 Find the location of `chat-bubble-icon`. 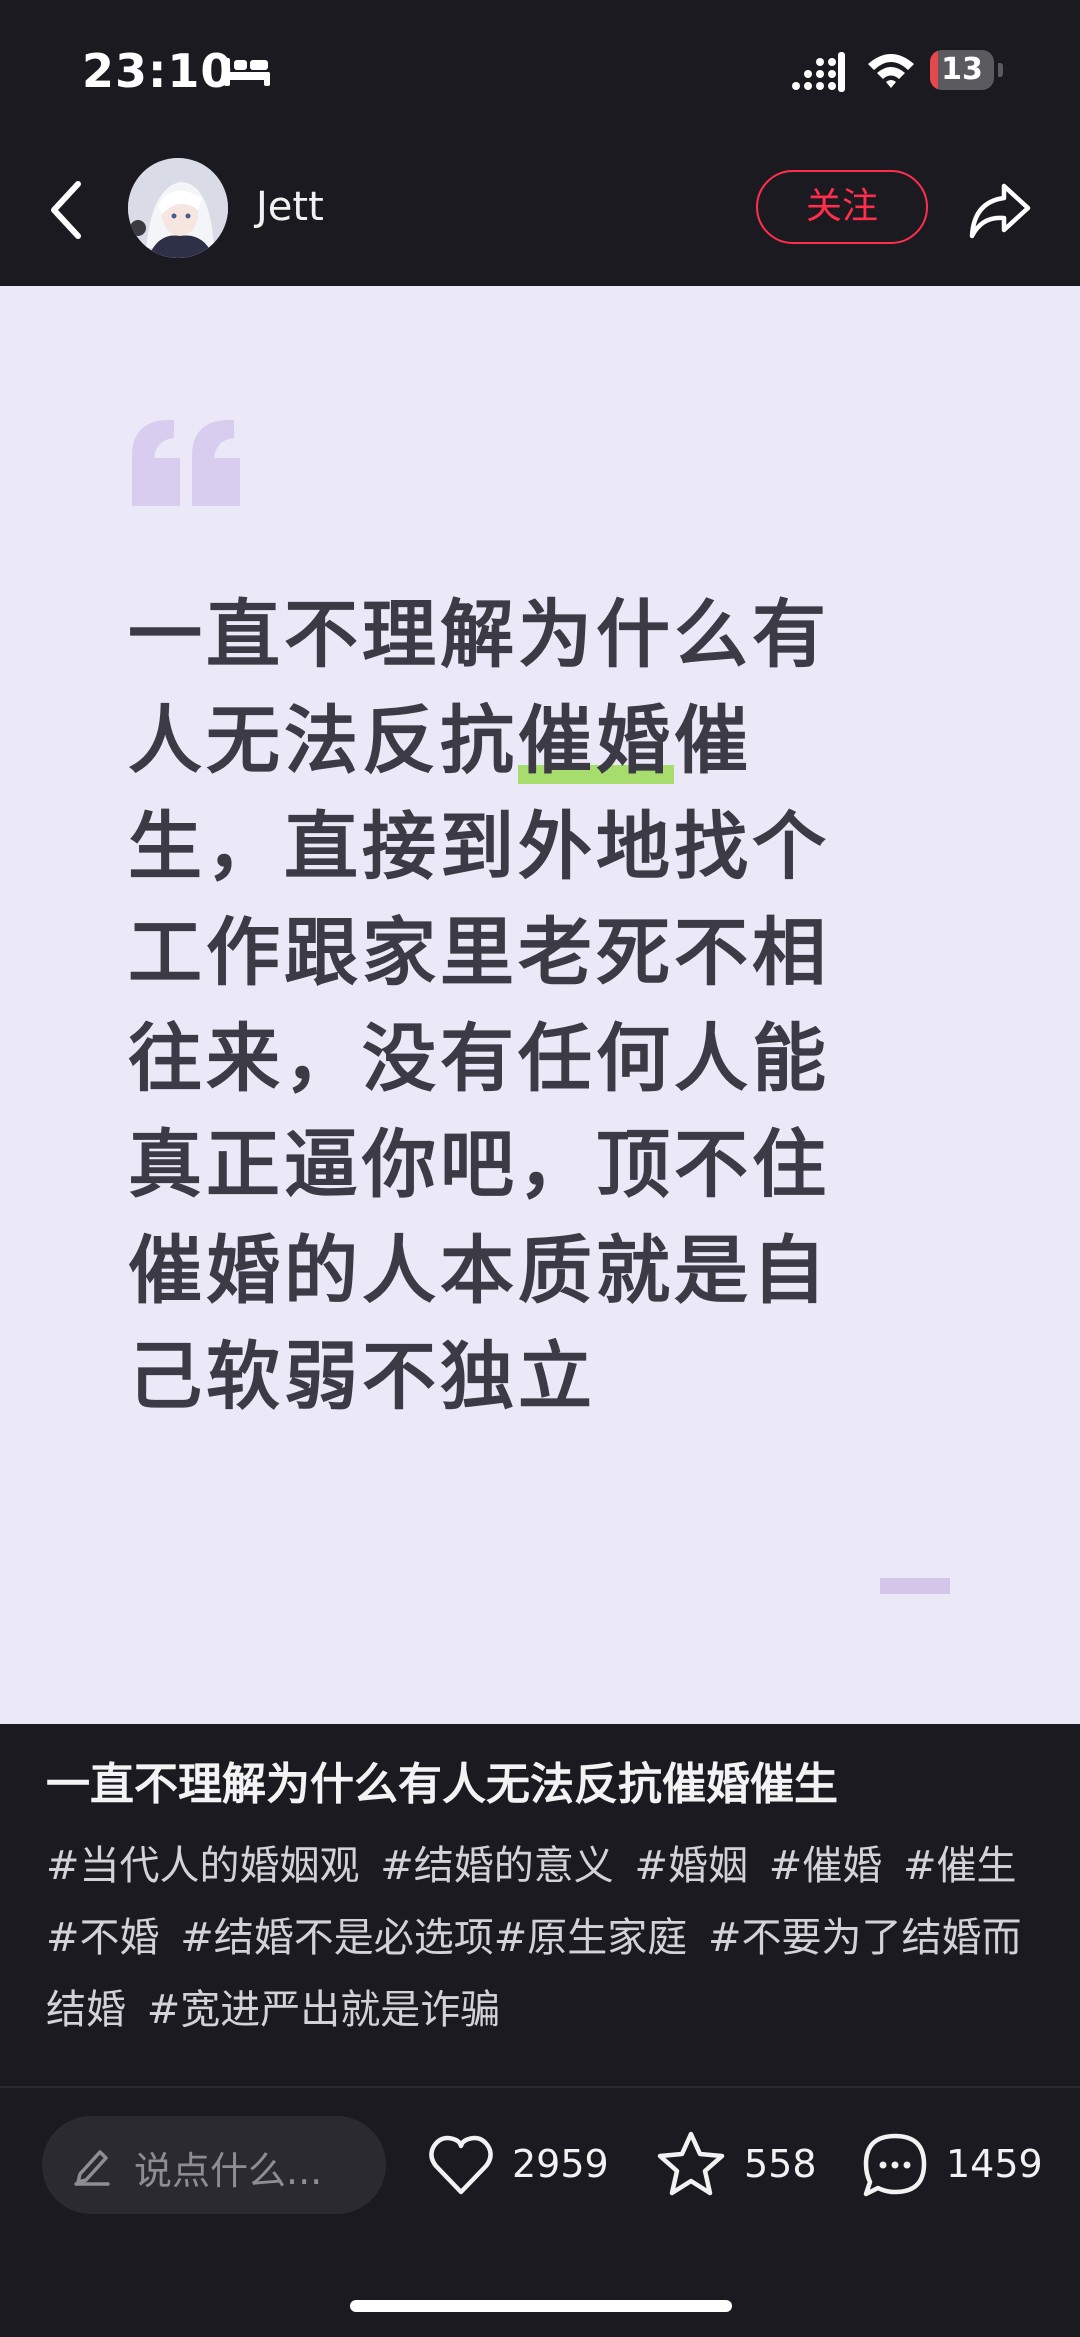

chat-bubble-icon is located at coordinates (895, 2165).